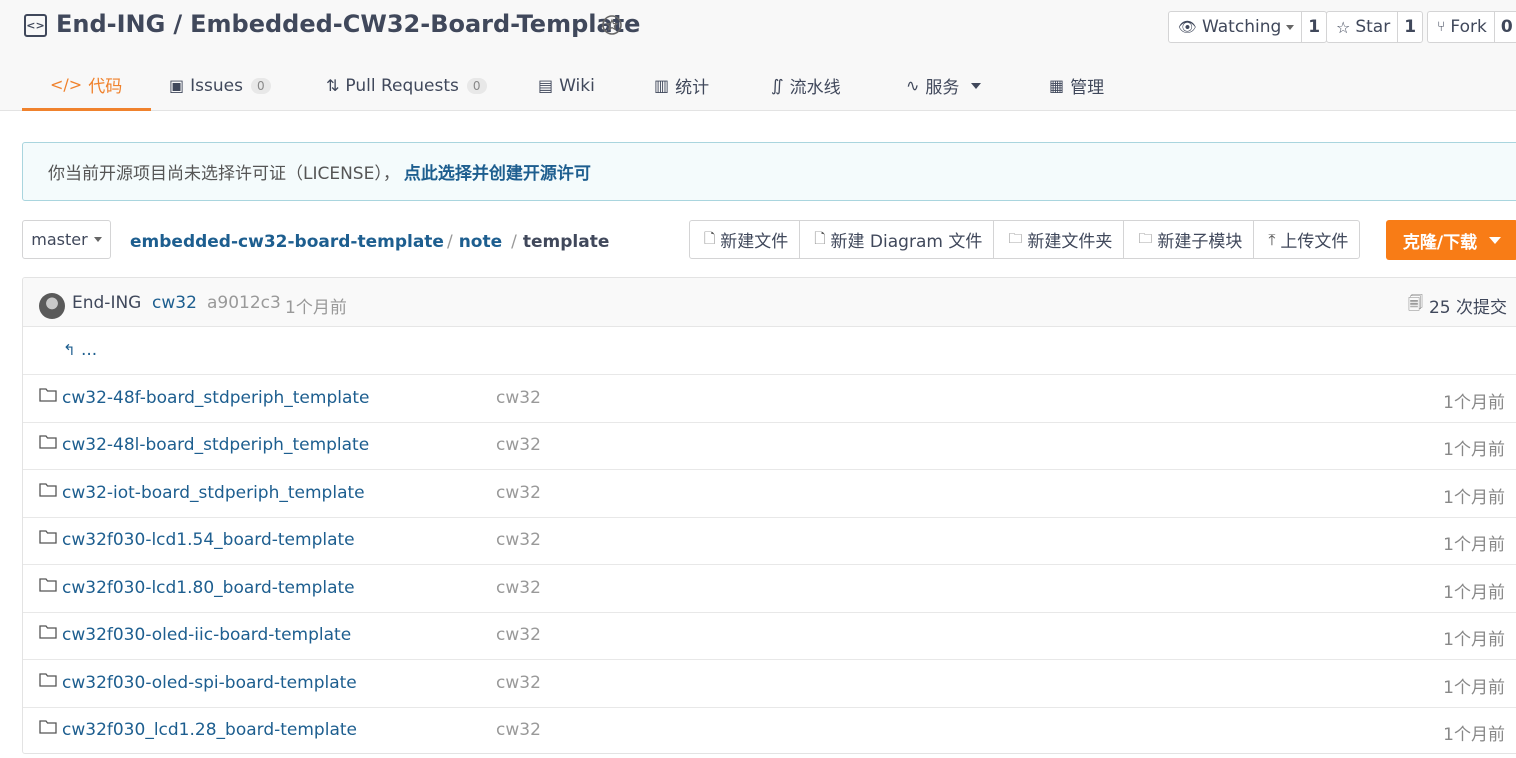 The width and height of the screenshot is (1516, 758). I want to click on folder-name-link: cw32f030-oled-iic-board-template, so click(206, 635).